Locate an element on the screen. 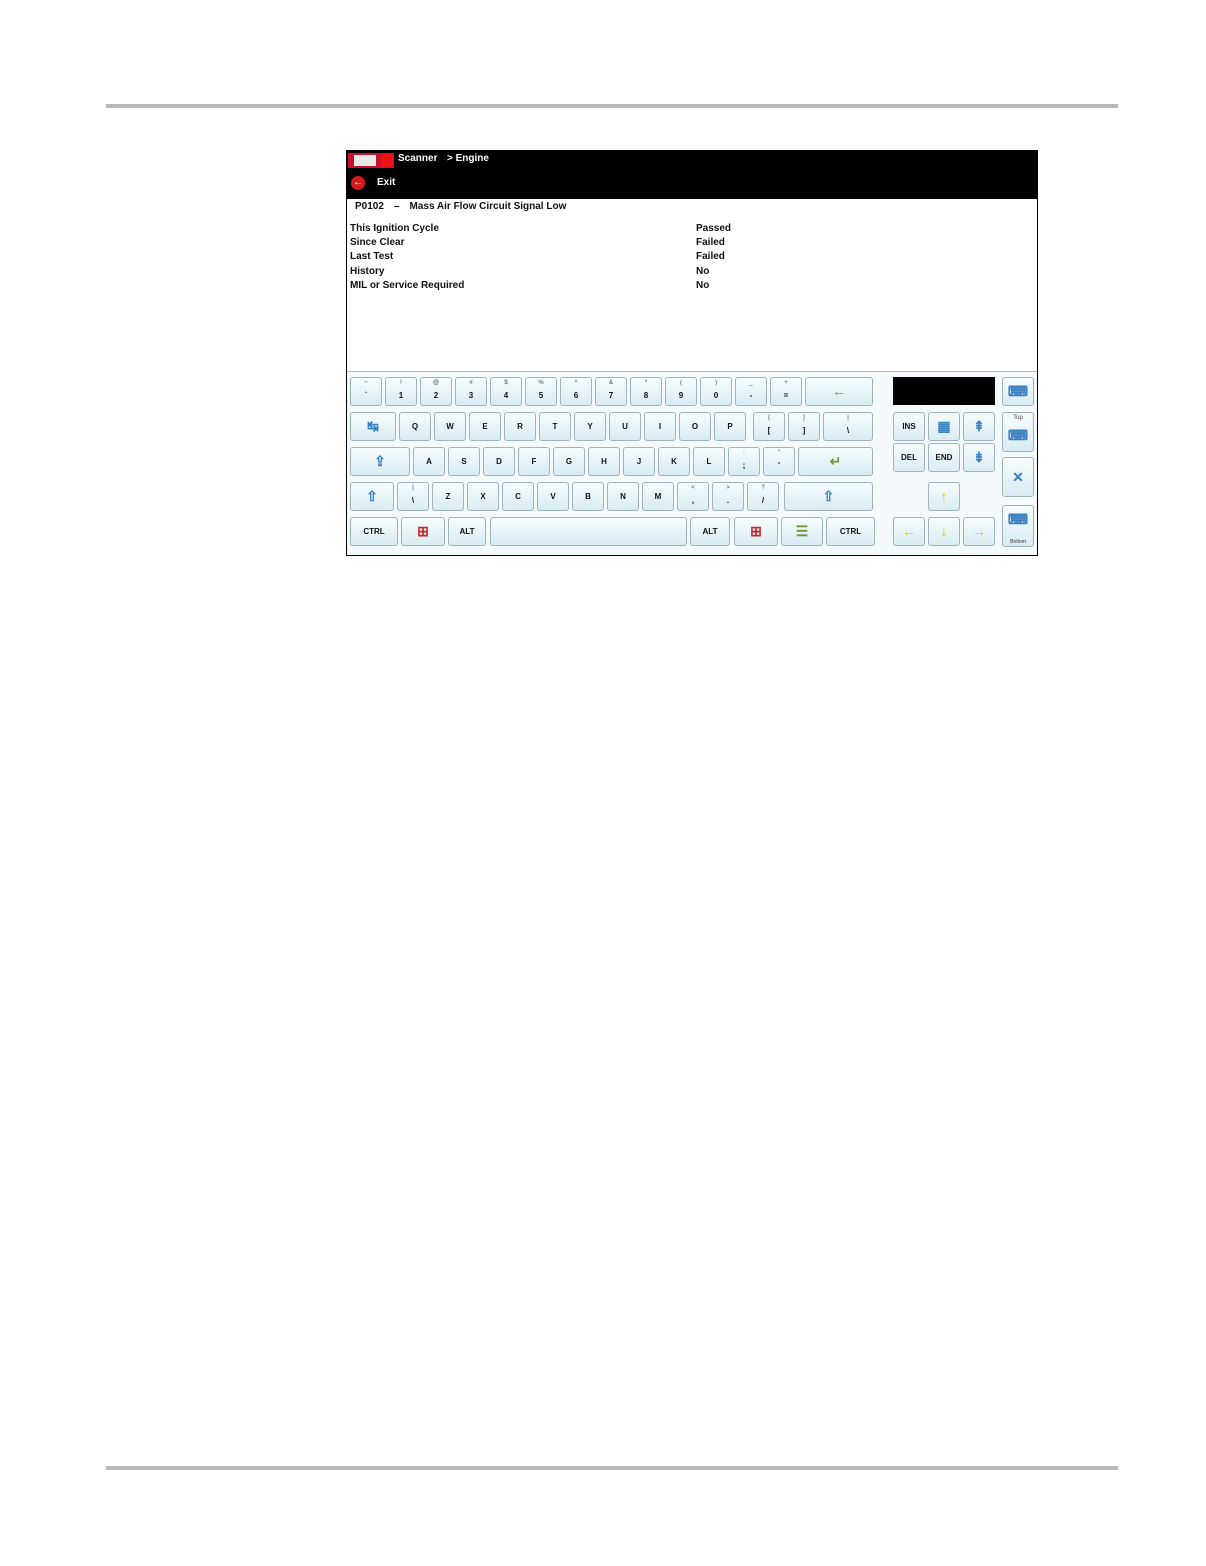 This screenshot has height=1566, width=1206. key-w: W is located at coordinates (450, 426).